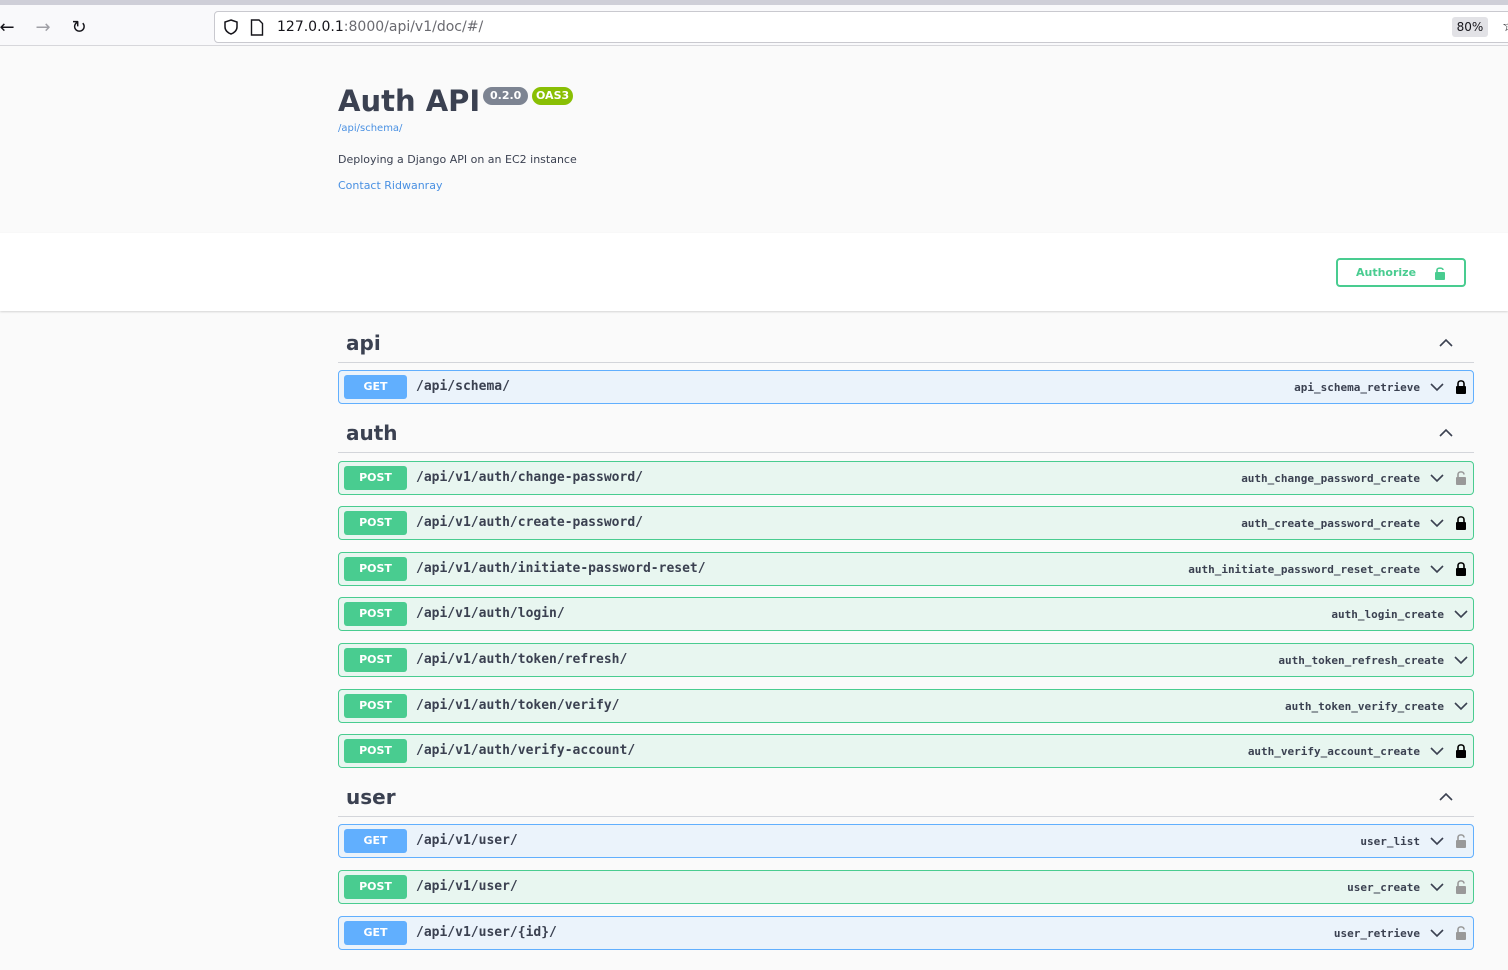 The image size is (1508, 970). I want to click on page-title: Auth API, so click(409, 101).